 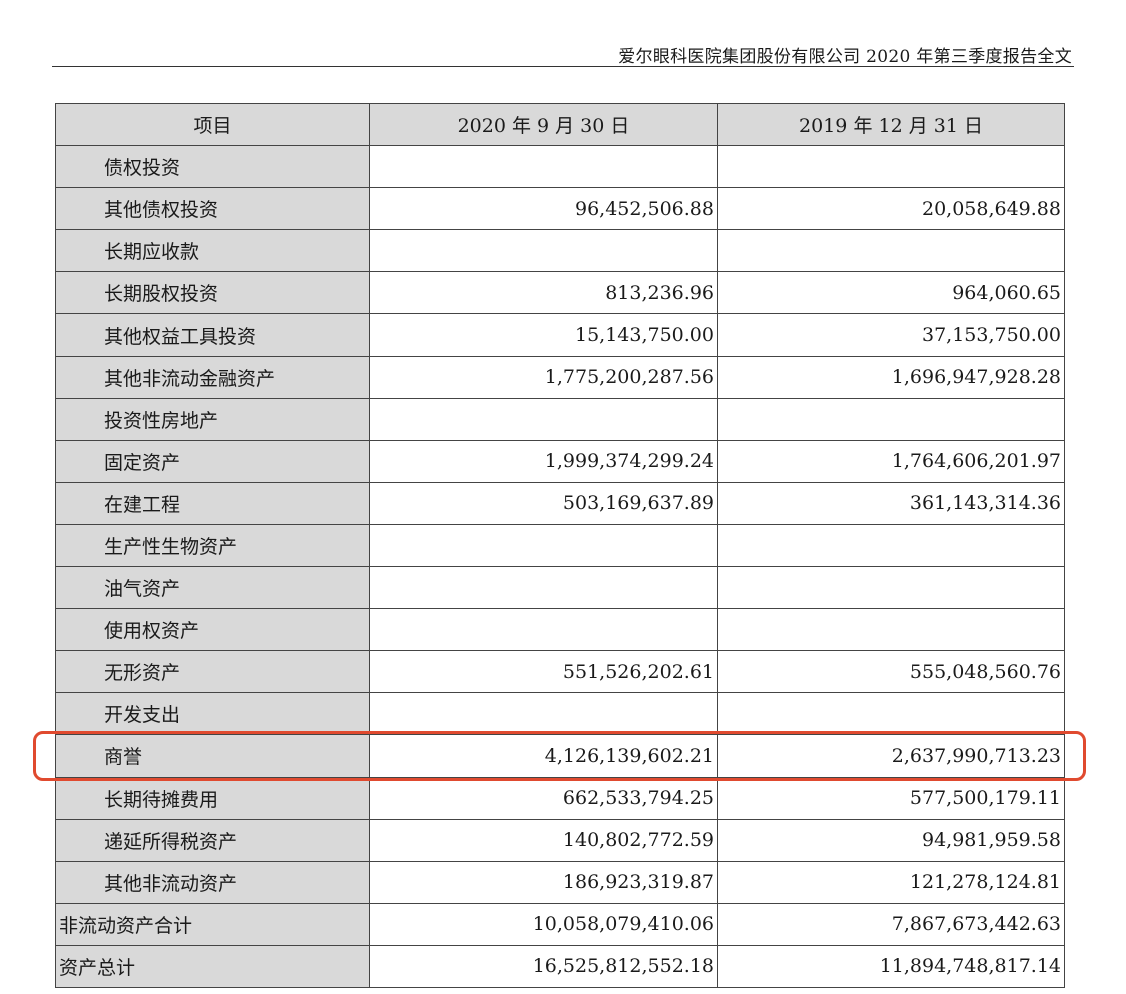 What do you see at coordinates (212, 461) in the screenshot?
I see `row-label: 固定资产` at bounding box center [212, 461].